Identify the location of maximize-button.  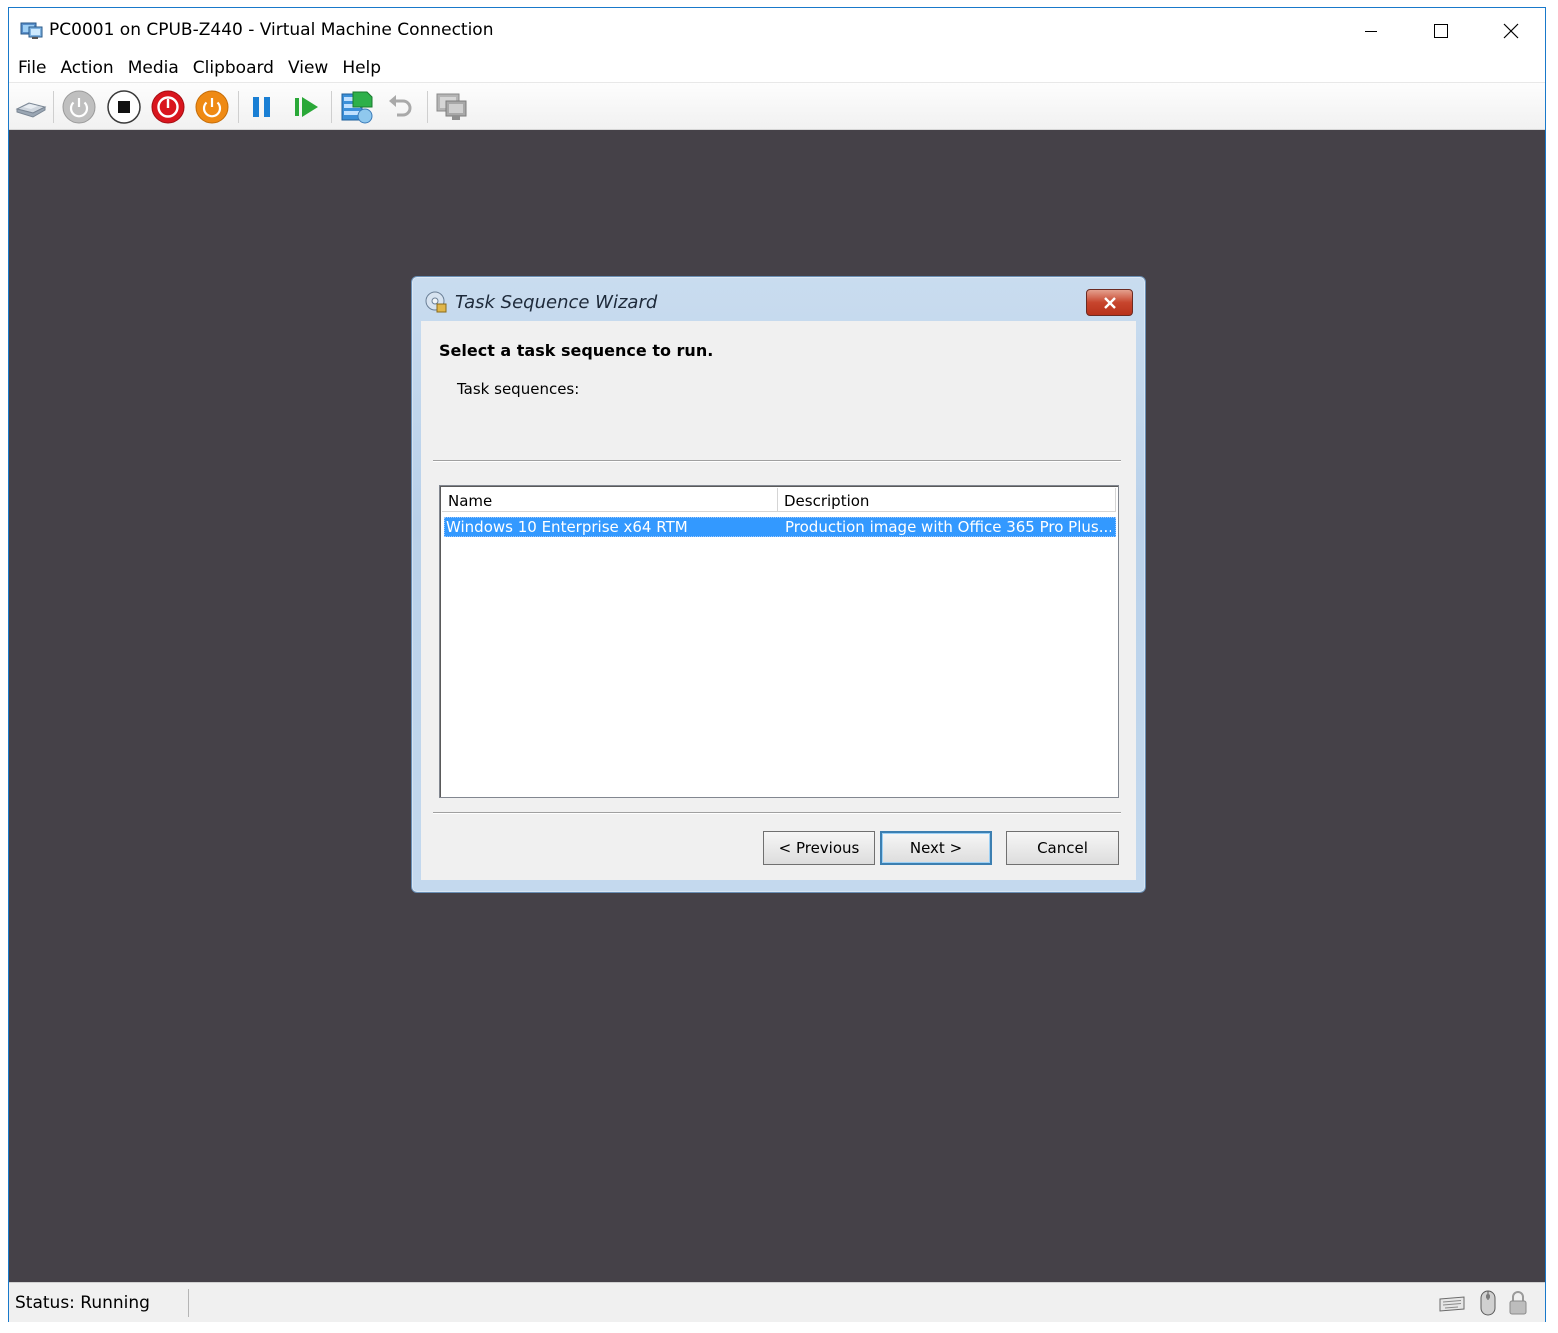
(1441, 31).